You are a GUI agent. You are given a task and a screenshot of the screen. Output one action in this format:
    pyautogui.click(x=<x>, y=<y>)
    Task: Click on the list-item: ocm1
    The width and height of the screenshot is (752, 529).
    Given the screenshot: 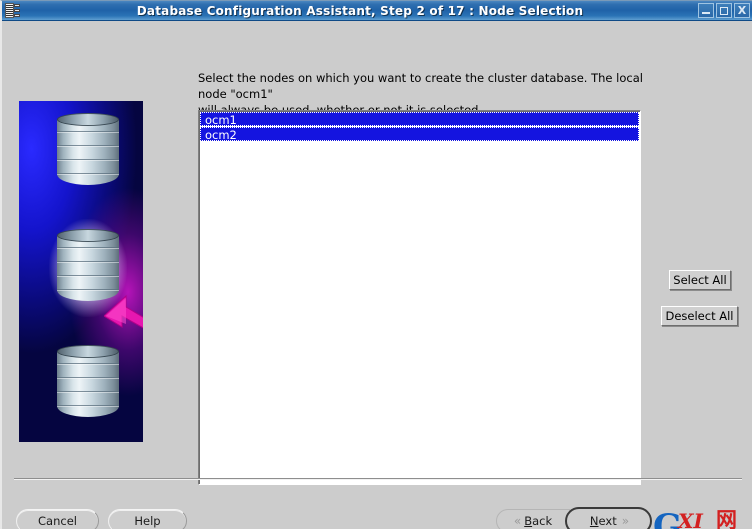 What is the action you would take?
    pyautogui.click(x=419, y=119)
    